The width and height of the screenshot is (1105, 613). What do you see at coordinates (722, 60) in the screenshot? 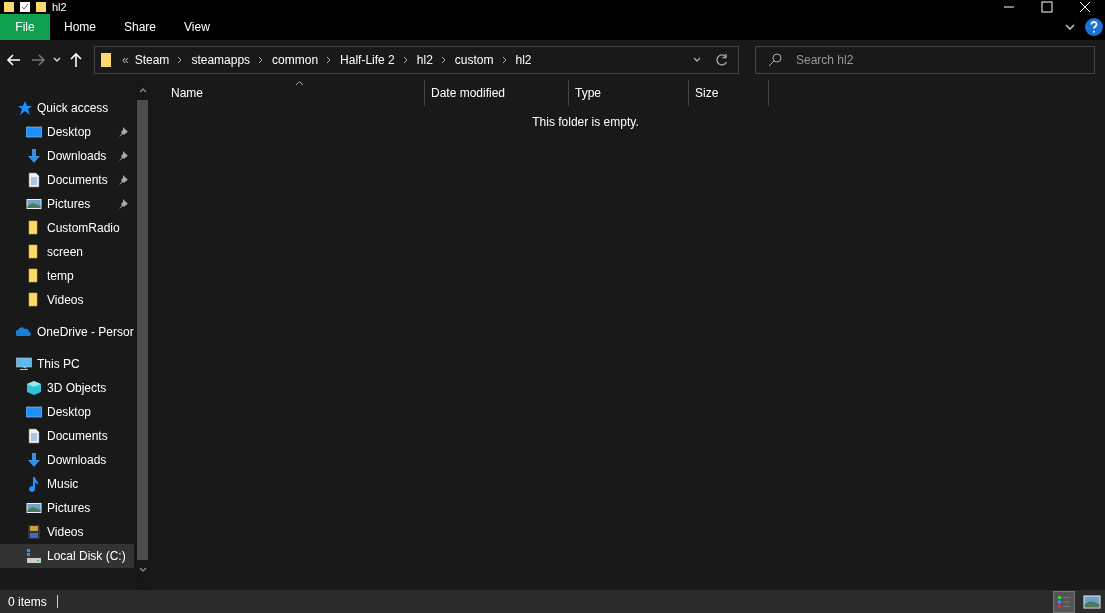
I see `refresh-icon` at bounding box center [722, 60].